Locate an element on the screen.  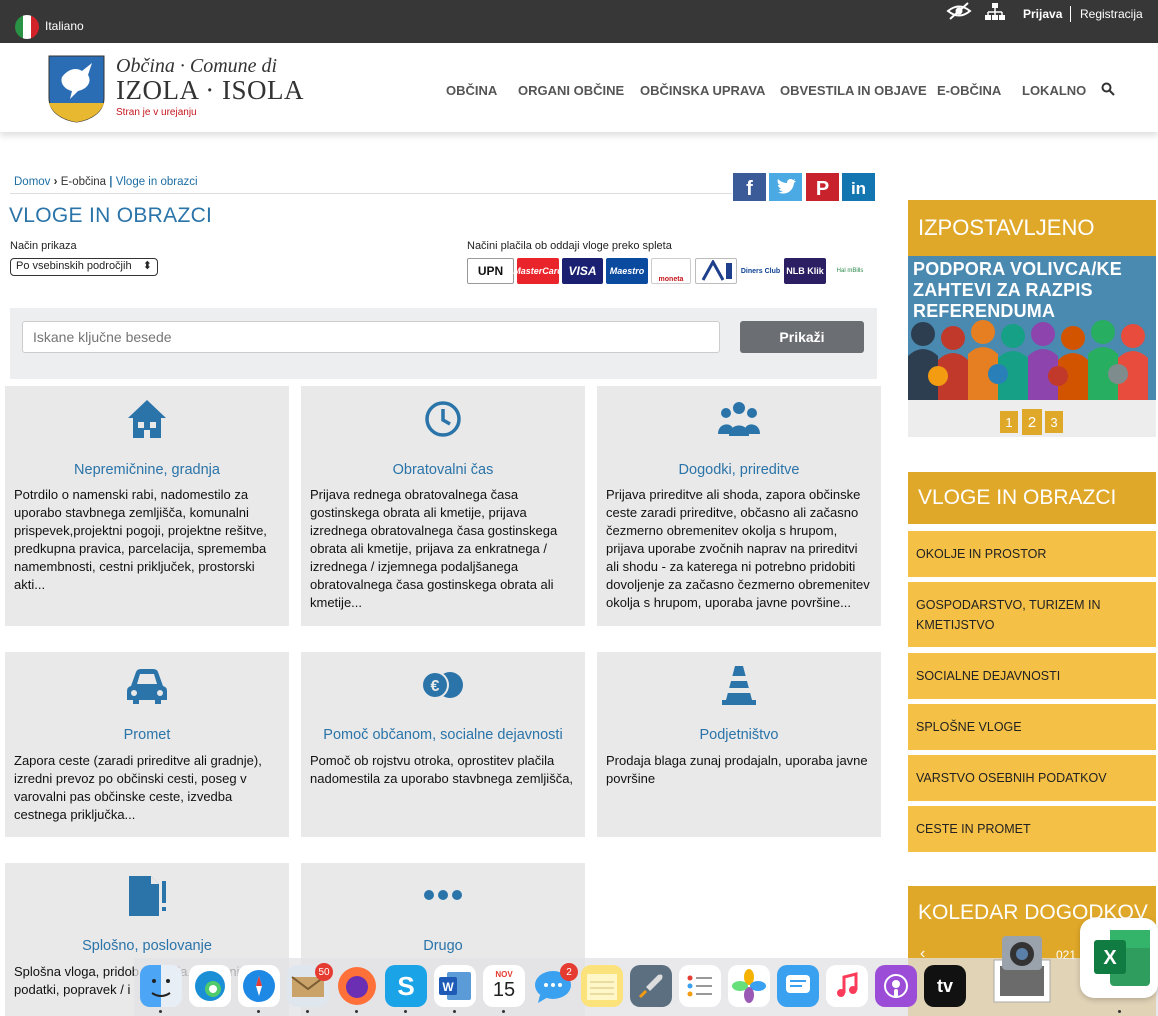
forms-item-social: SOCIALNE DEJAVNOSTI is located at coordinates (1032, 676).